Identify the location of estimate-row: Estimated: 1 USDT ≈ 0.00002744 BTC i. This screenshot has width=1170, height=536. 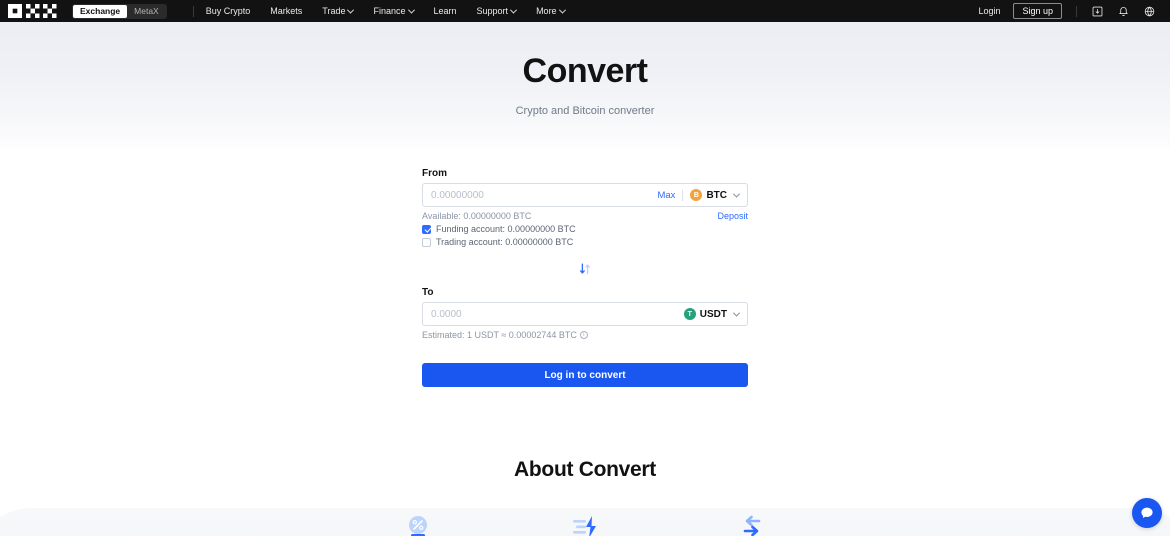
(585, 335).